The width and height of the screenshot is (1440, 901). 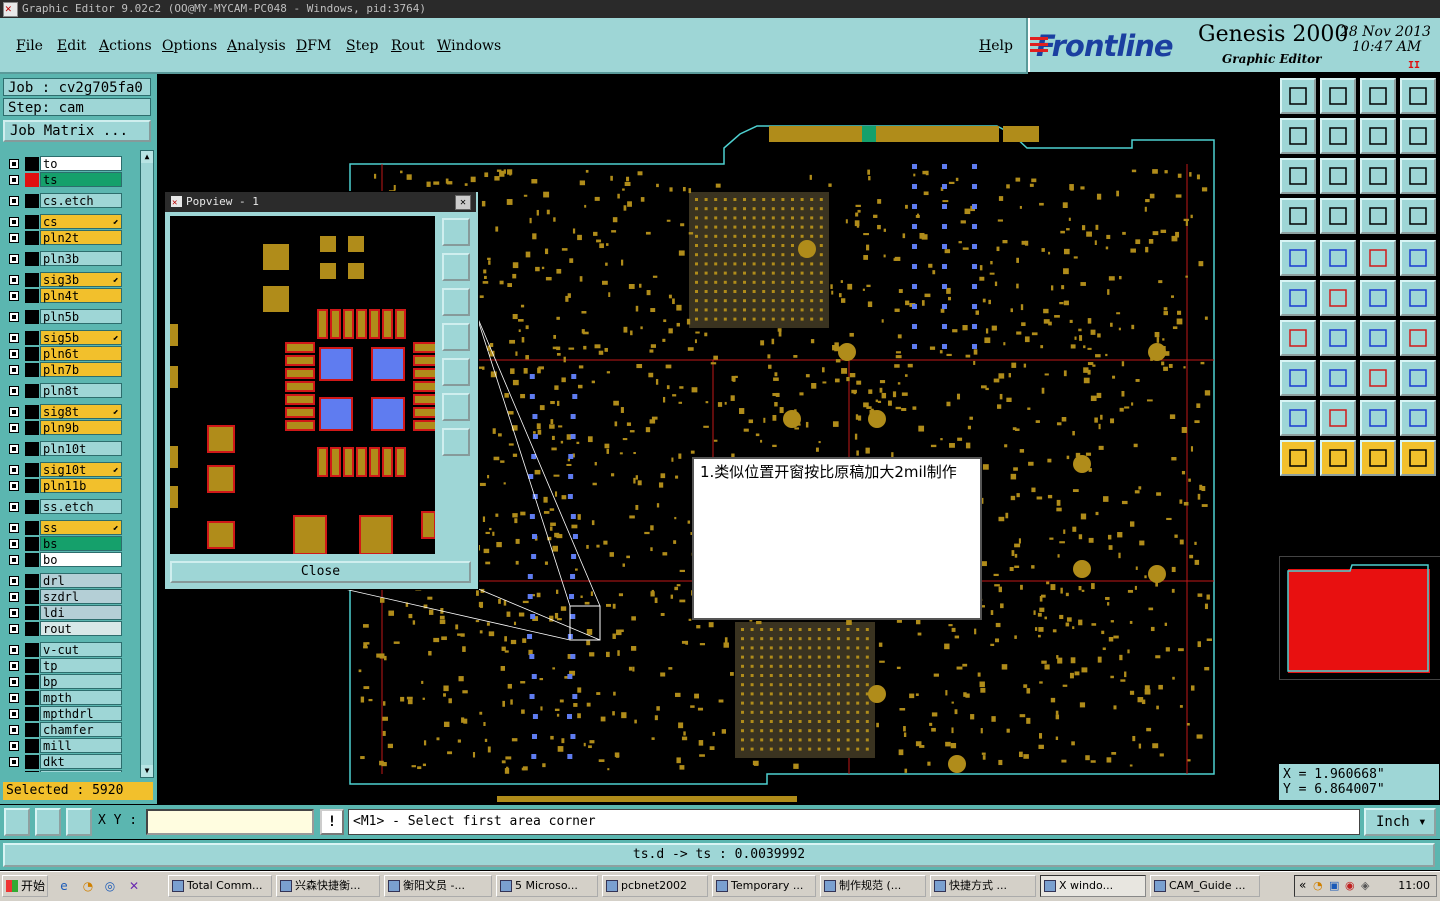 I want to click on layer-row-pln2t: pln2t, so click(x=70, y=238).